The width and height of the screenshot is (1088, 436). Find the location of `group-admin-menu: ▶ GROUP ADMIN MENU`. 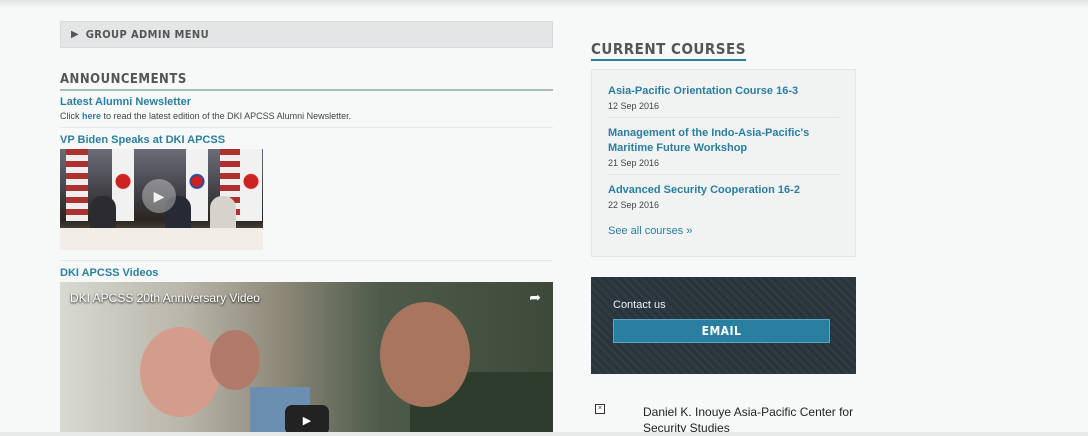

group-admin-menu: ▶ GROUP ADMIN MENU is located at coordinates (306, 34).